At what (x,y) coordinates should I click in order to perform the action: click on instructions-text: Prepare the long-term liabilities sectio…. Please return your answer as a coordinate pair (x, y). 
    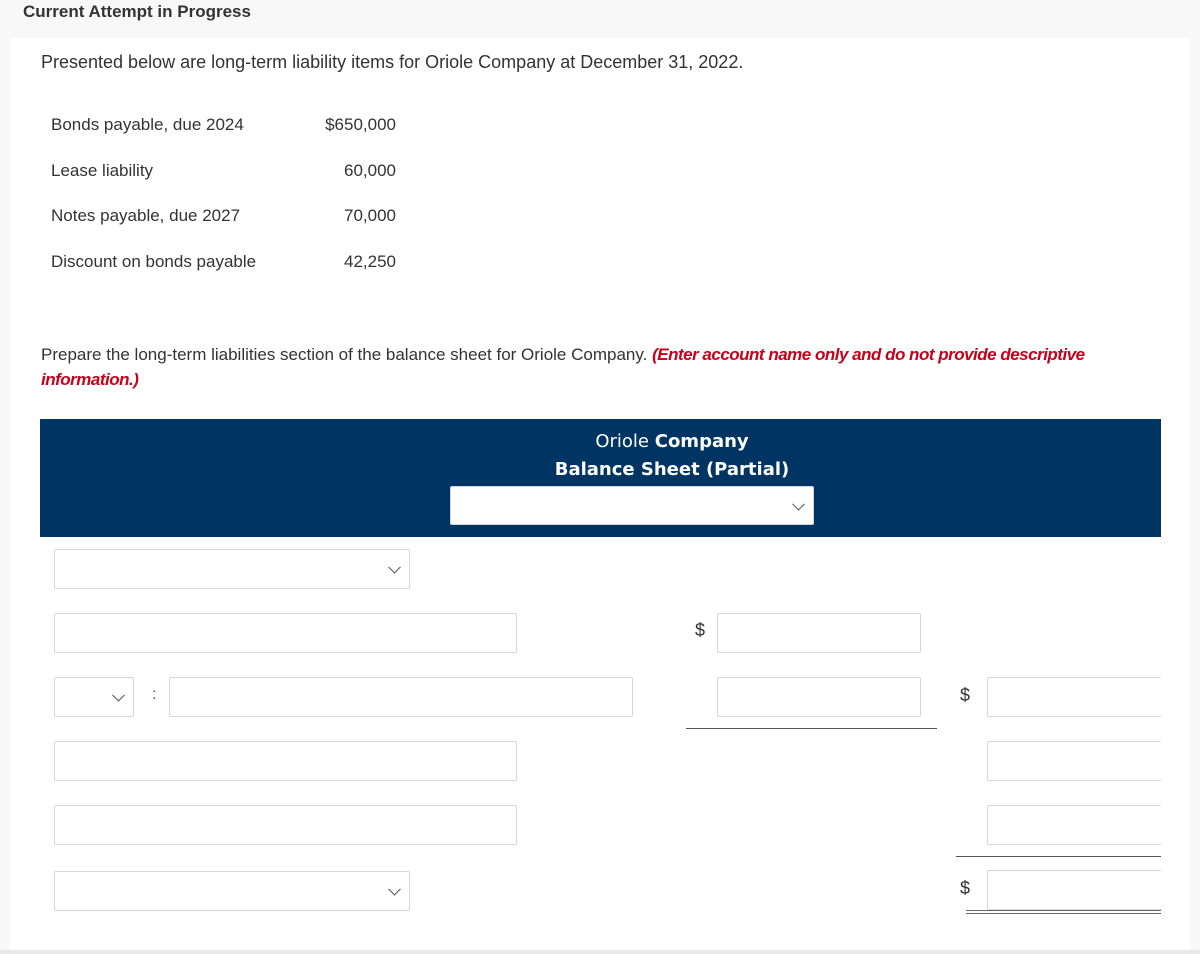
    Looking at the image, I should click on (344, 354).